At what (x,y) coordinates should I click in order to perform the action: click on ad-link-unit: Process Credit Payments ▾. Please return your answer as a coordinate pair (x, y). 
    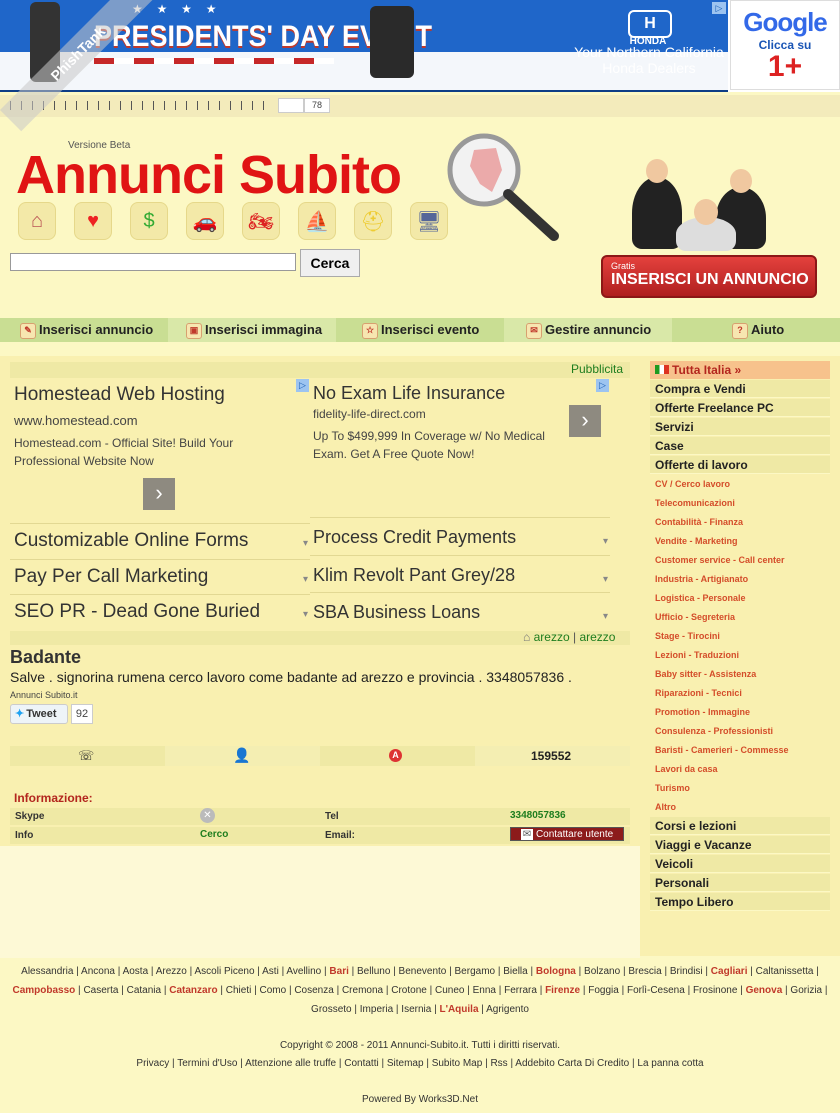
    Looking at the image, I should click on (460, 534).